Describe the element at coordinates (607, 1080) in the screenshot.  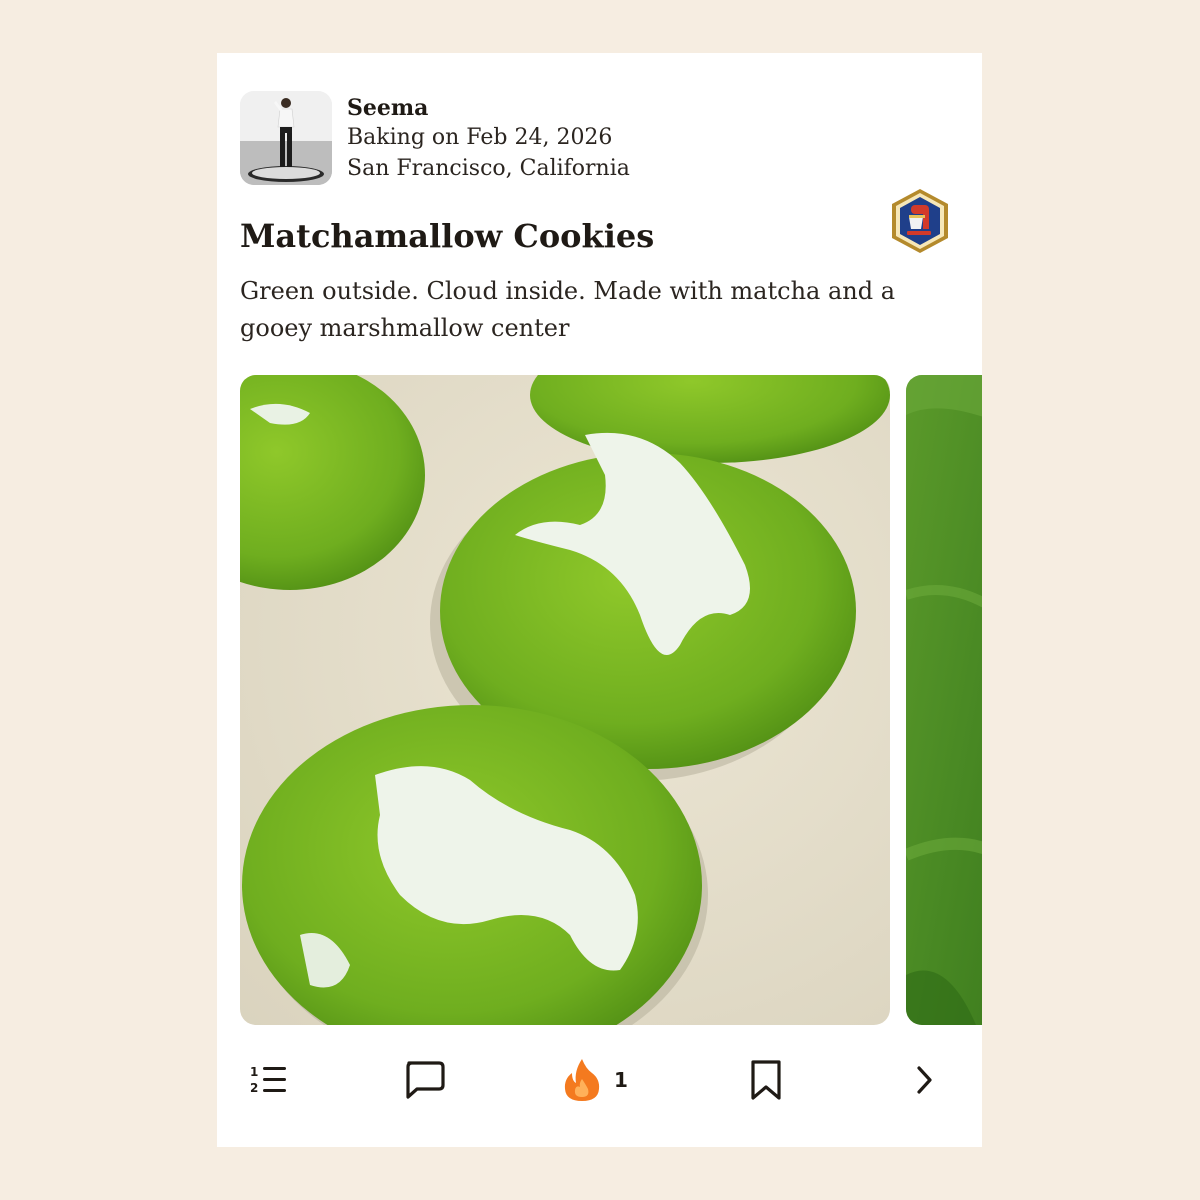
I see `fire-button: 1` at that location.